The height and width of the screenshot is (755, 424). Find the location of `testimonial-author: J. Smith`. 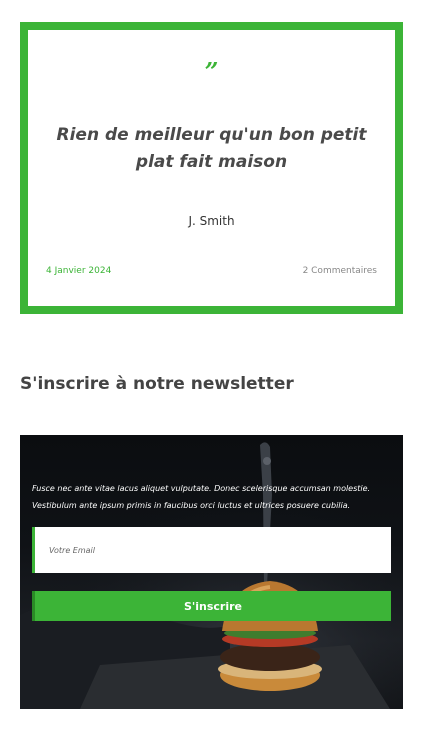

testimonial-author: J. Smith is located at coordinates (211, 221).